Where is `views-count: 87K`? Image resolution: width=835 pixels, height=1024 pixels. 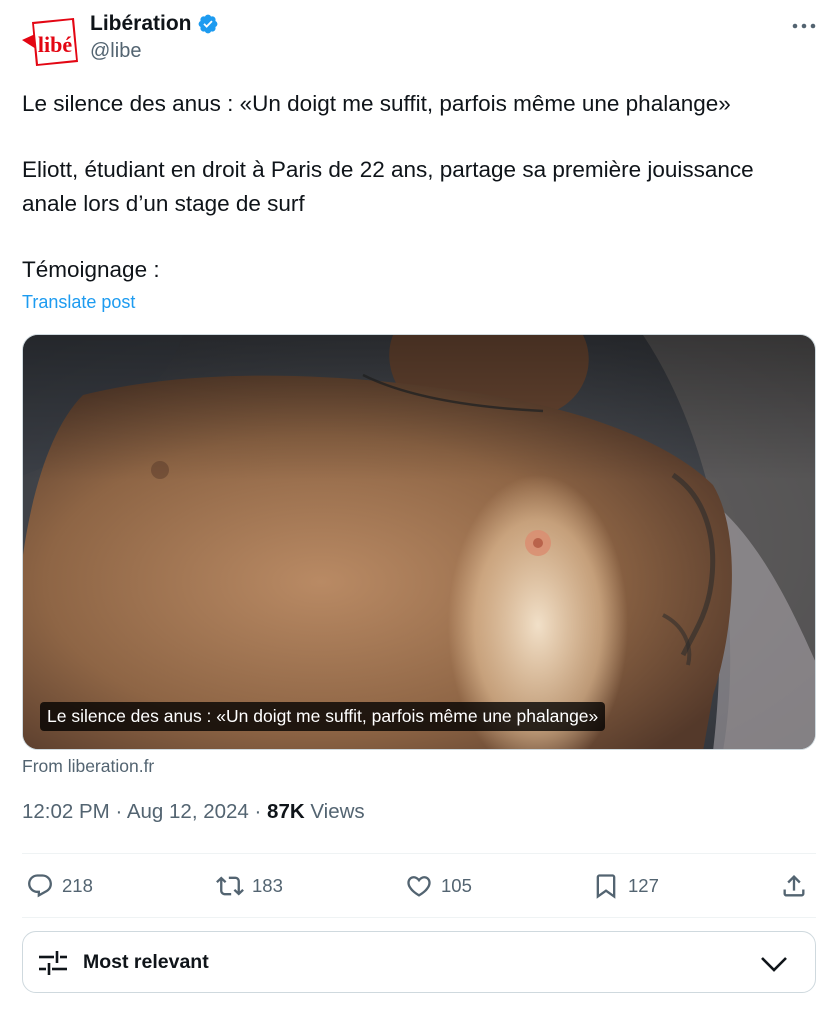
views-count: 87K is located at coordinates (286, 811).